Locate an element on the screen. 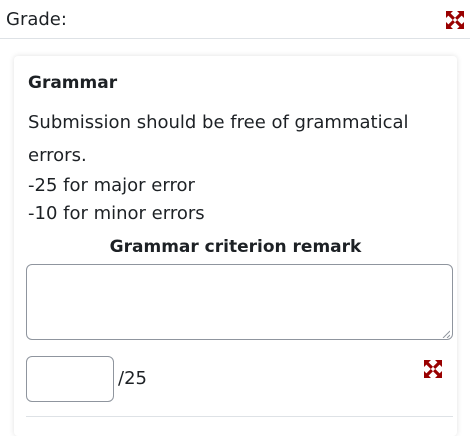 The height and width of the screenshot is (436, 470). score-input is located at coordinates (70, 379).